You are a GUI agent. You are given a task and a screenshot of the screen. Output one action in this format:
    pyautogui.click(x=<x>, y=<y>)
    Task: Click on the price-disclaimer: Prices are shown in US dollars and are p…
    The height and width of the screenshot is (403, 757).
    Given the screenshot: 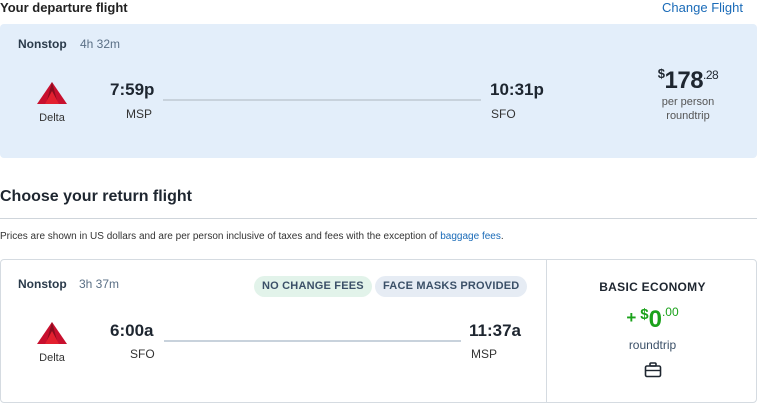 What is the action you would take?
    pyautogui.click(x=252, y=236)
    